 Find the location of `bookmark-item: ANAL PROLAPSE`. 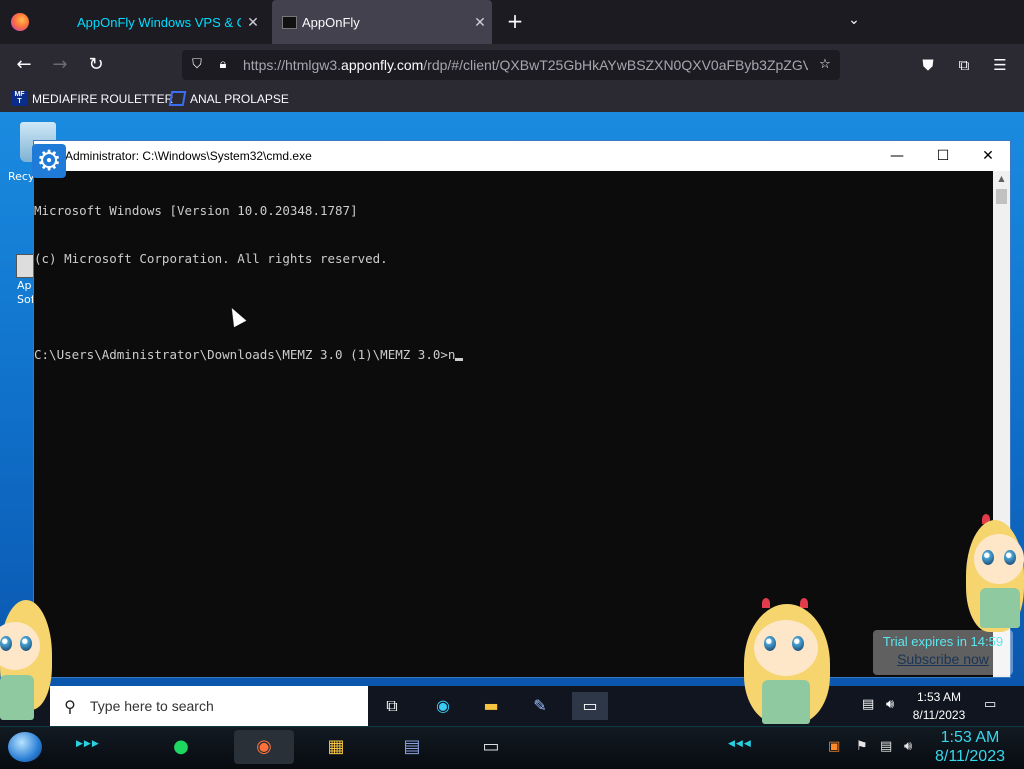

bookmark-item: ANAL PROLAPSE is located at coordinates (228, 98).